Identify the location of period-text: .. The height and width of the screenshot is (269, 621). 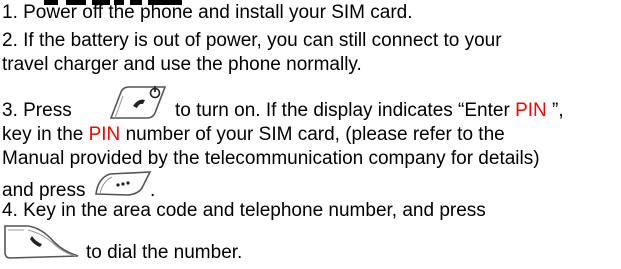
(153, 190).